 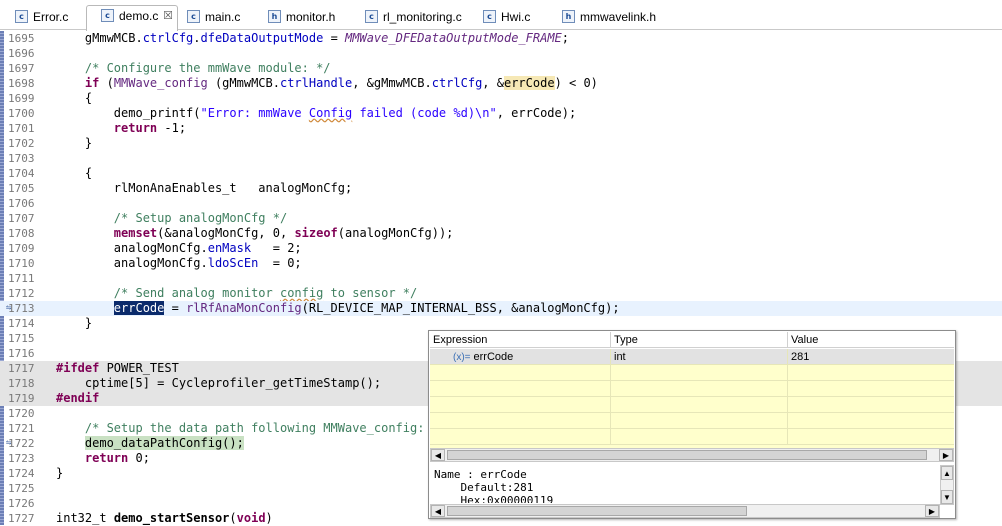 What do you see at coordinates (871, 357) in the screenshot?
I see `expression-value: 281` at bounding box center [871, 357].